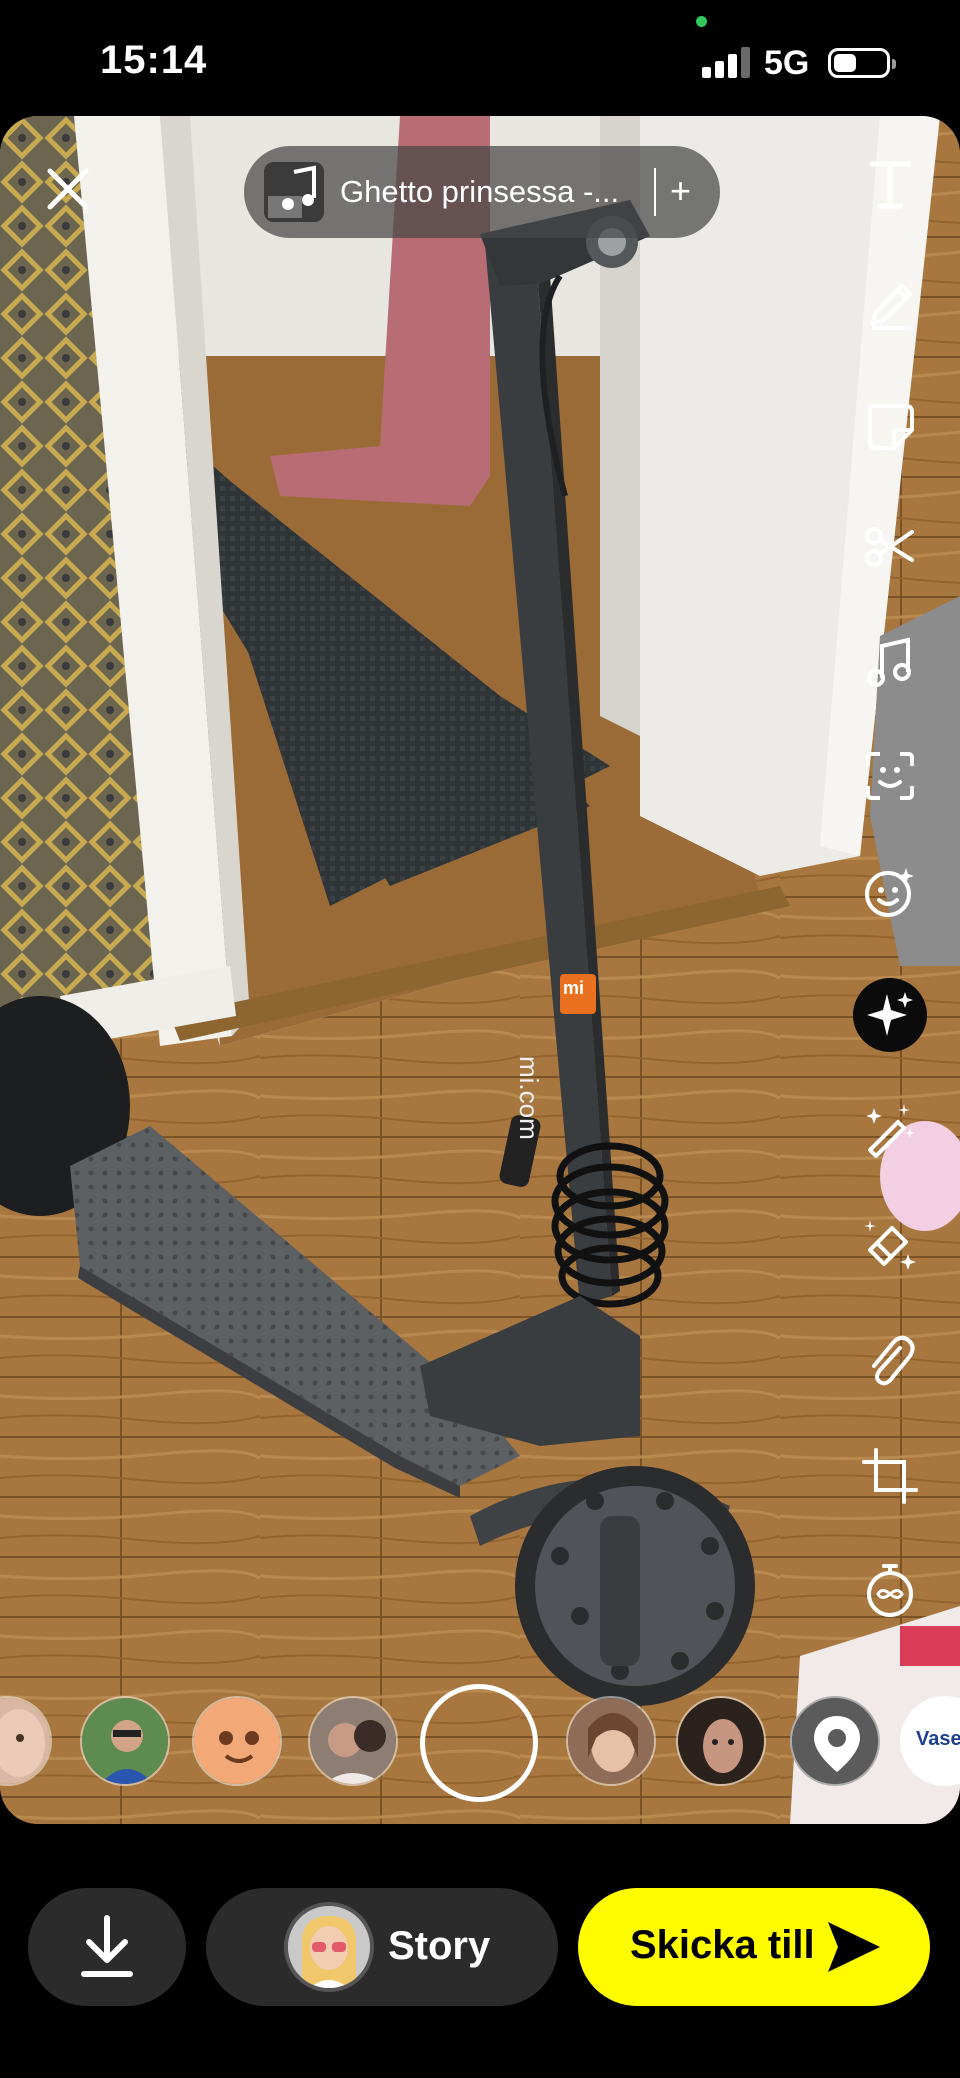 This screenshot has height=2078, width=960. What do you see at coordinates (862, 63) in the screenshot?
I see `battery-icon` at bounding box center [862, 63].